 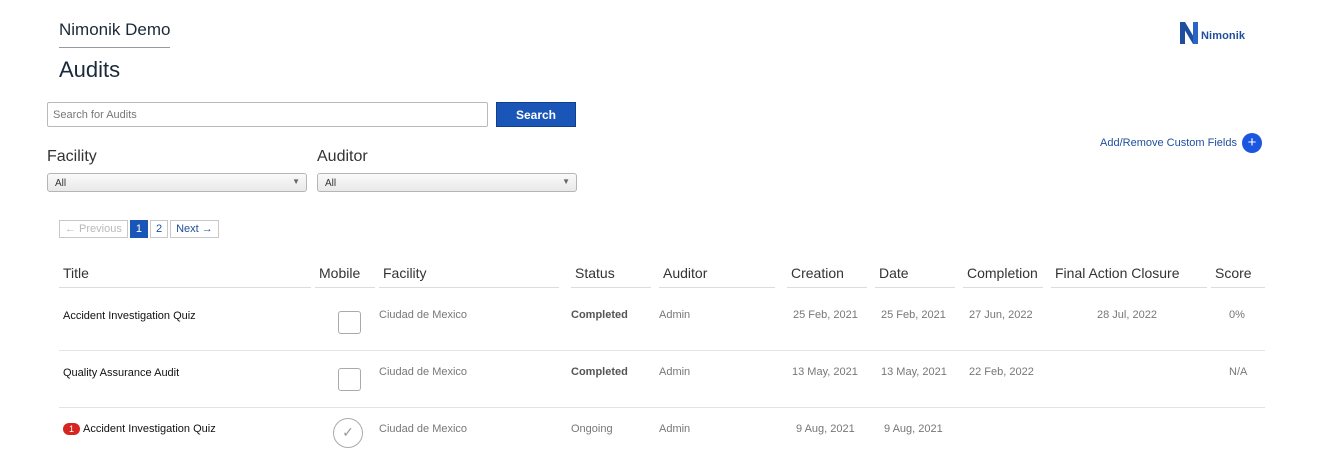 What do you see at coordinates (114, 34) in the screenshot?
I see `org-name: Nimonik Demo` at bounding box center [114, 34].